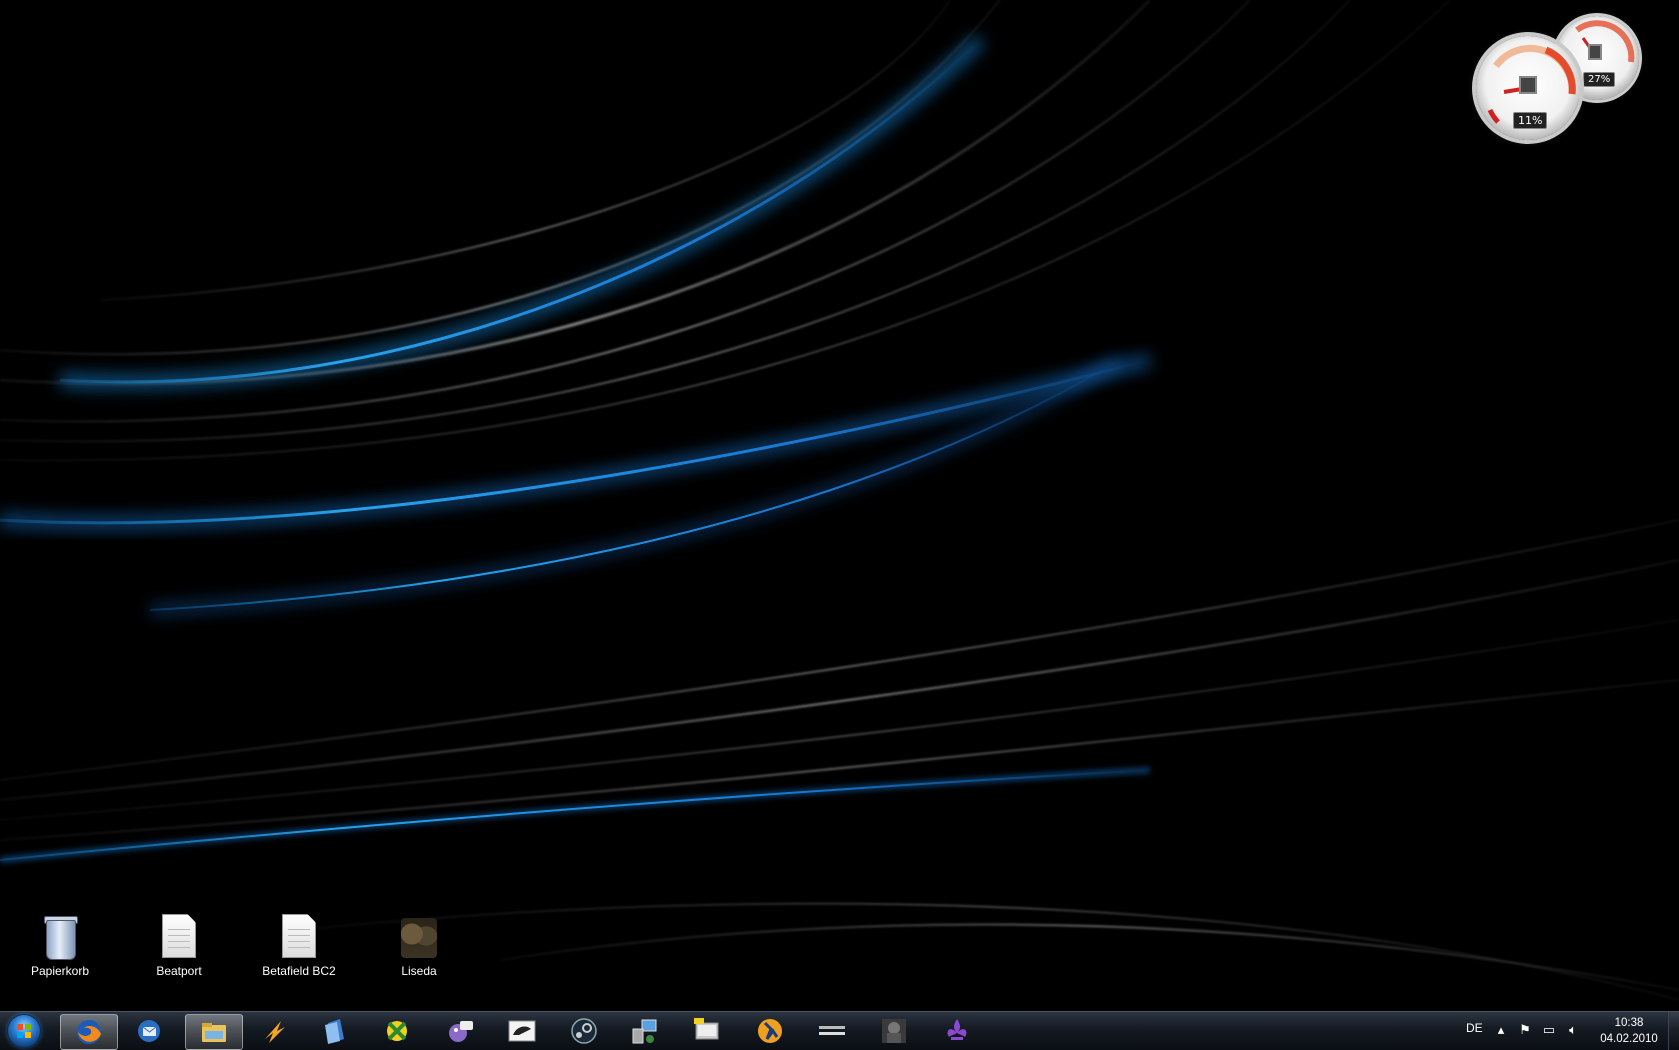  I want to click on thunderbird-icon, so click(149, 1031).